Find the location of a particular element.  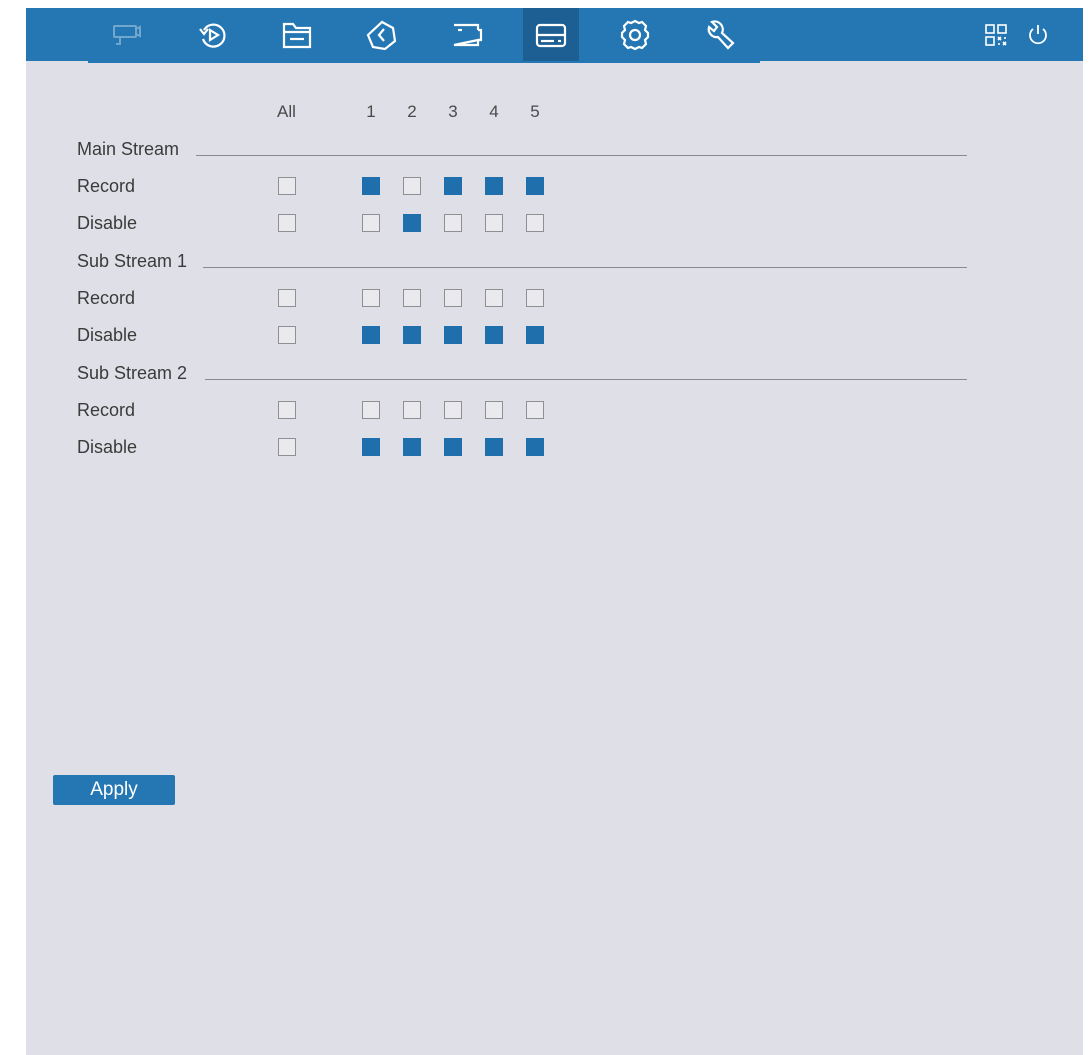

column-header-channel-2: 2 is located at coordinates (412, 111).